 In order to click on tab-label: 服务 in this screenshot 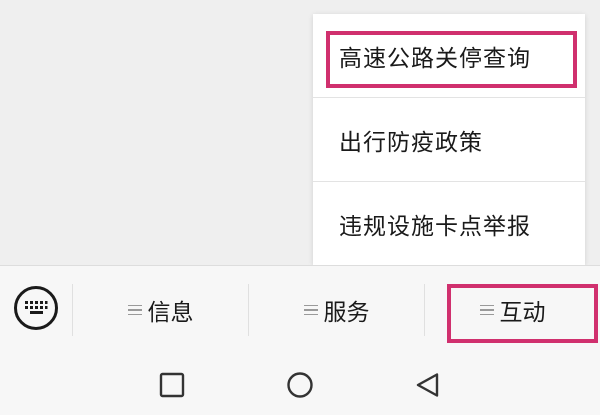, I will do `click(346, 313)`.